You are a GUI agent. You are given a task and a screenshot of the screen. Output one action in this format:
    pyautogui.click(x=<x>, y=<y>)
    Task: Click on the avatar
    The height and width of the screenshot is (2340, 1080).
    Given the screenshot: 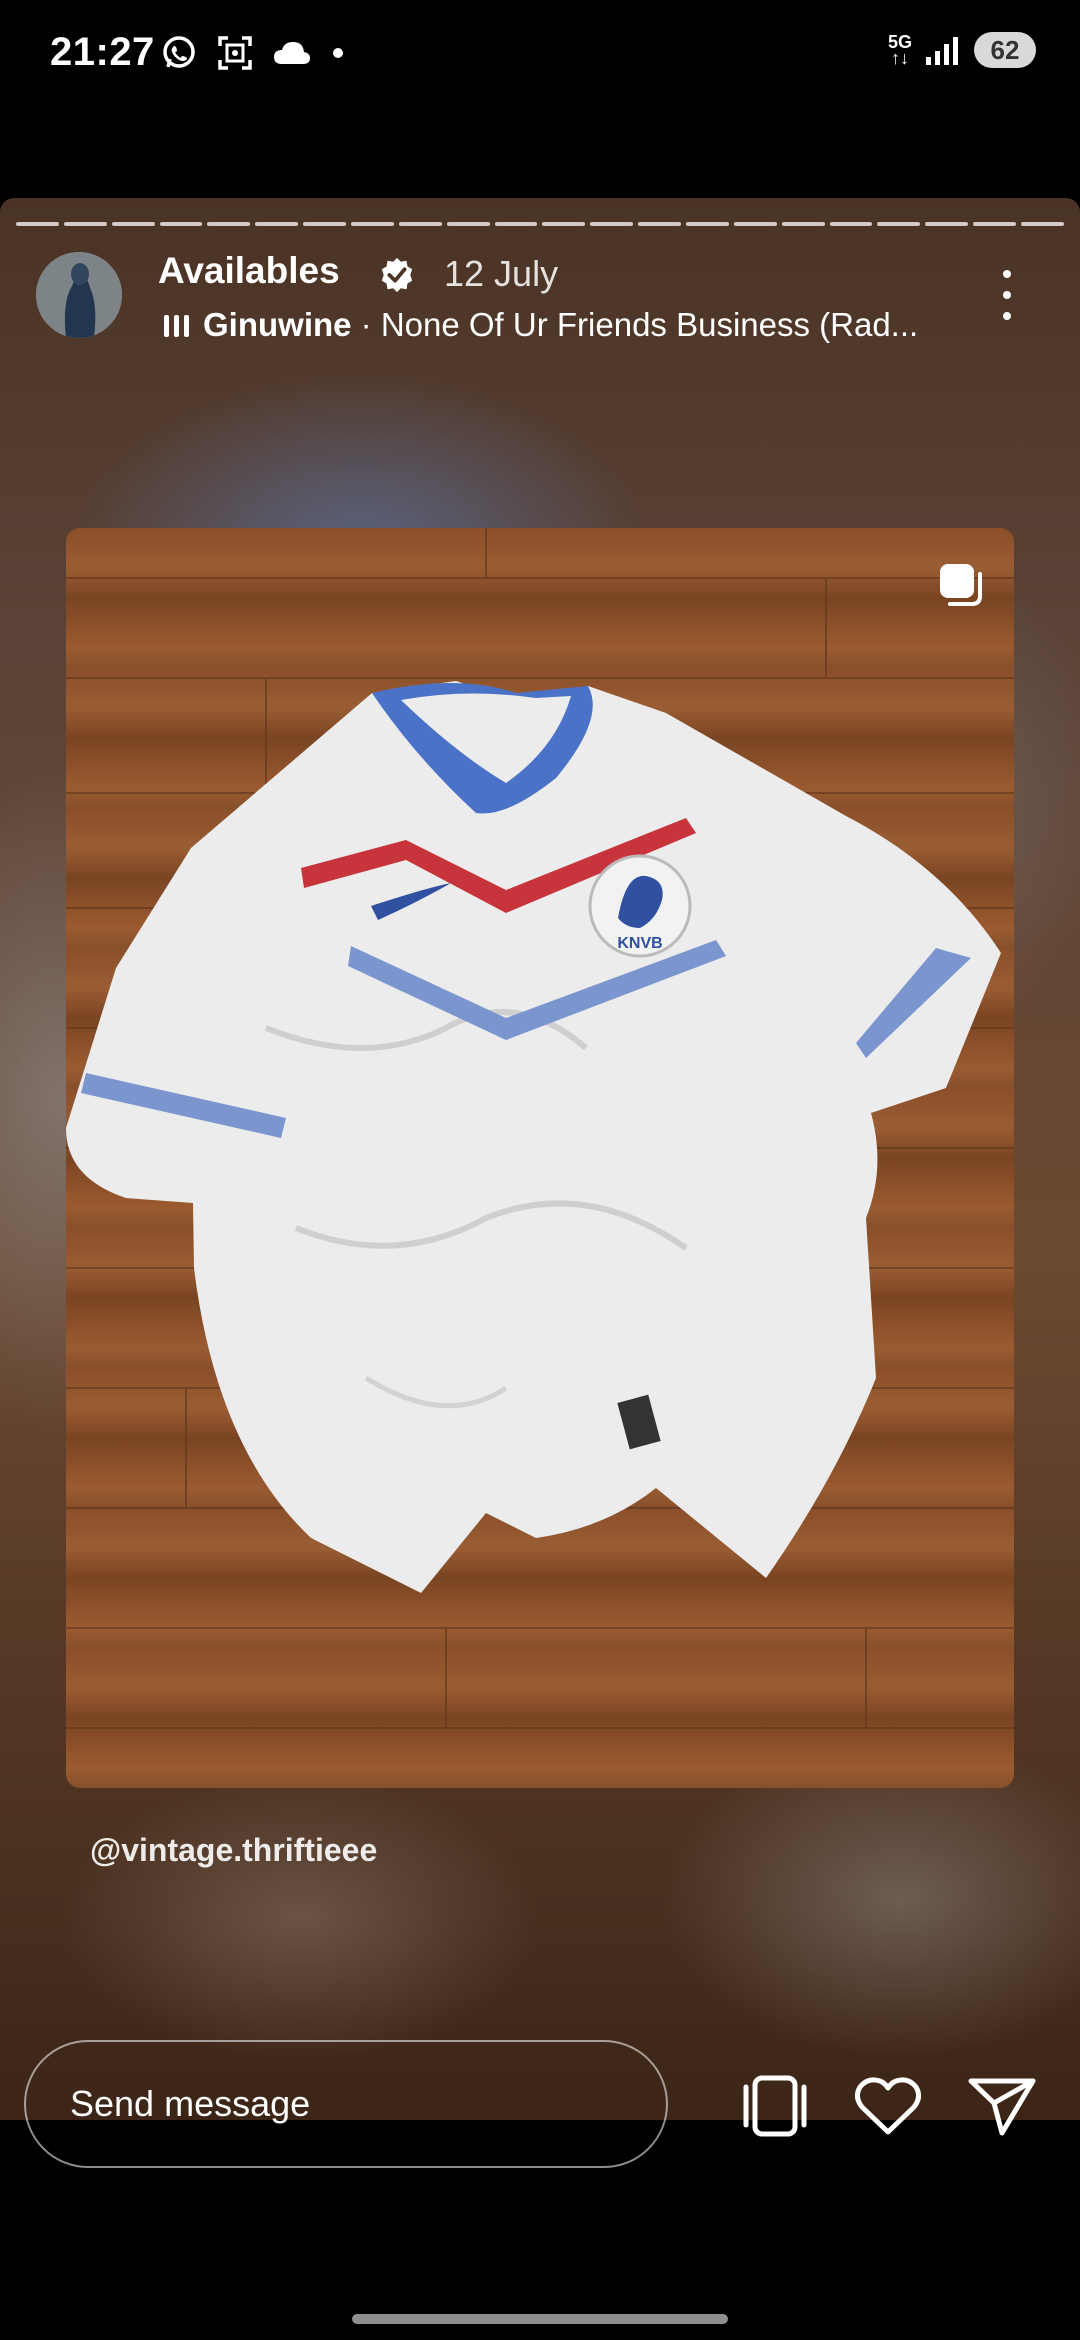 What is the action you would take?
    pyautogui.click(x=79, y=295)
    